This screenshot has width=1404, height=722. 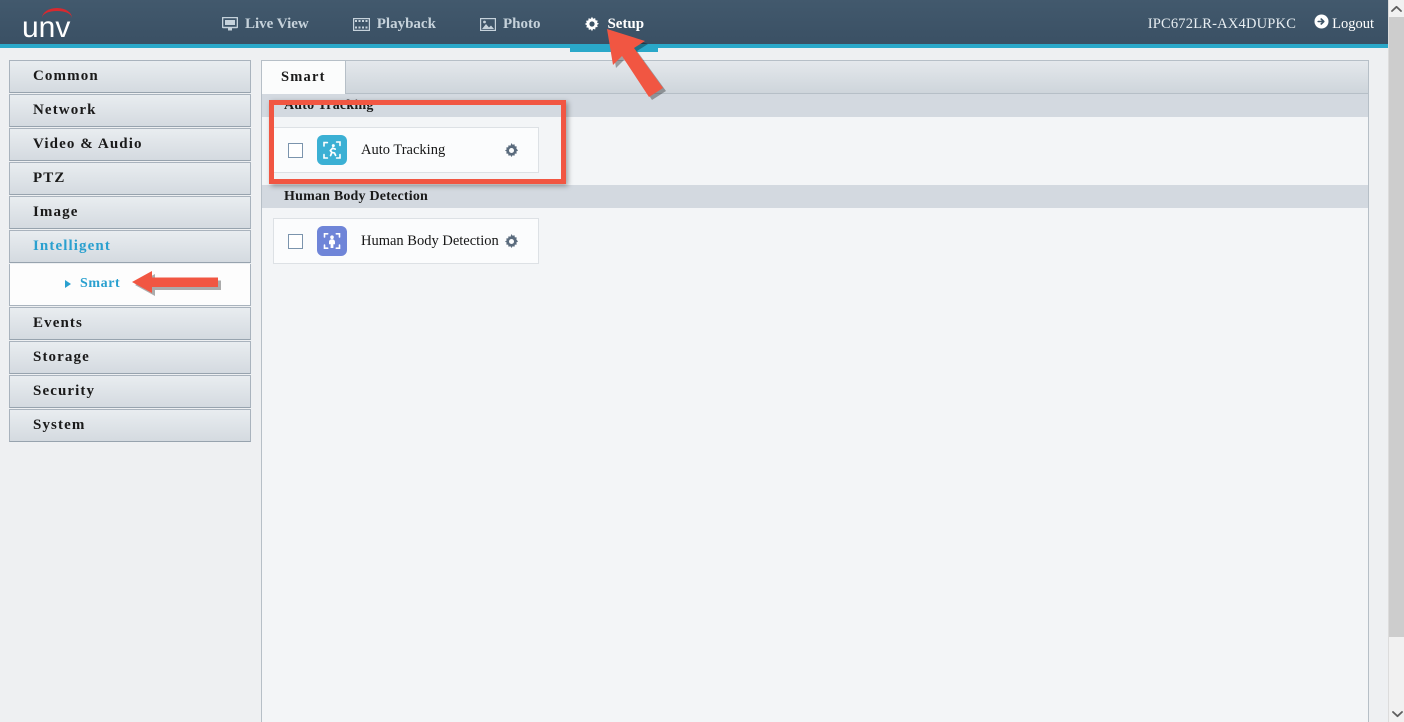 What do you see at coordinates (130, 246) in the screenshot?
I see `sidebar-item-intelligent: Intelligent` at bounding box center [130, 246].